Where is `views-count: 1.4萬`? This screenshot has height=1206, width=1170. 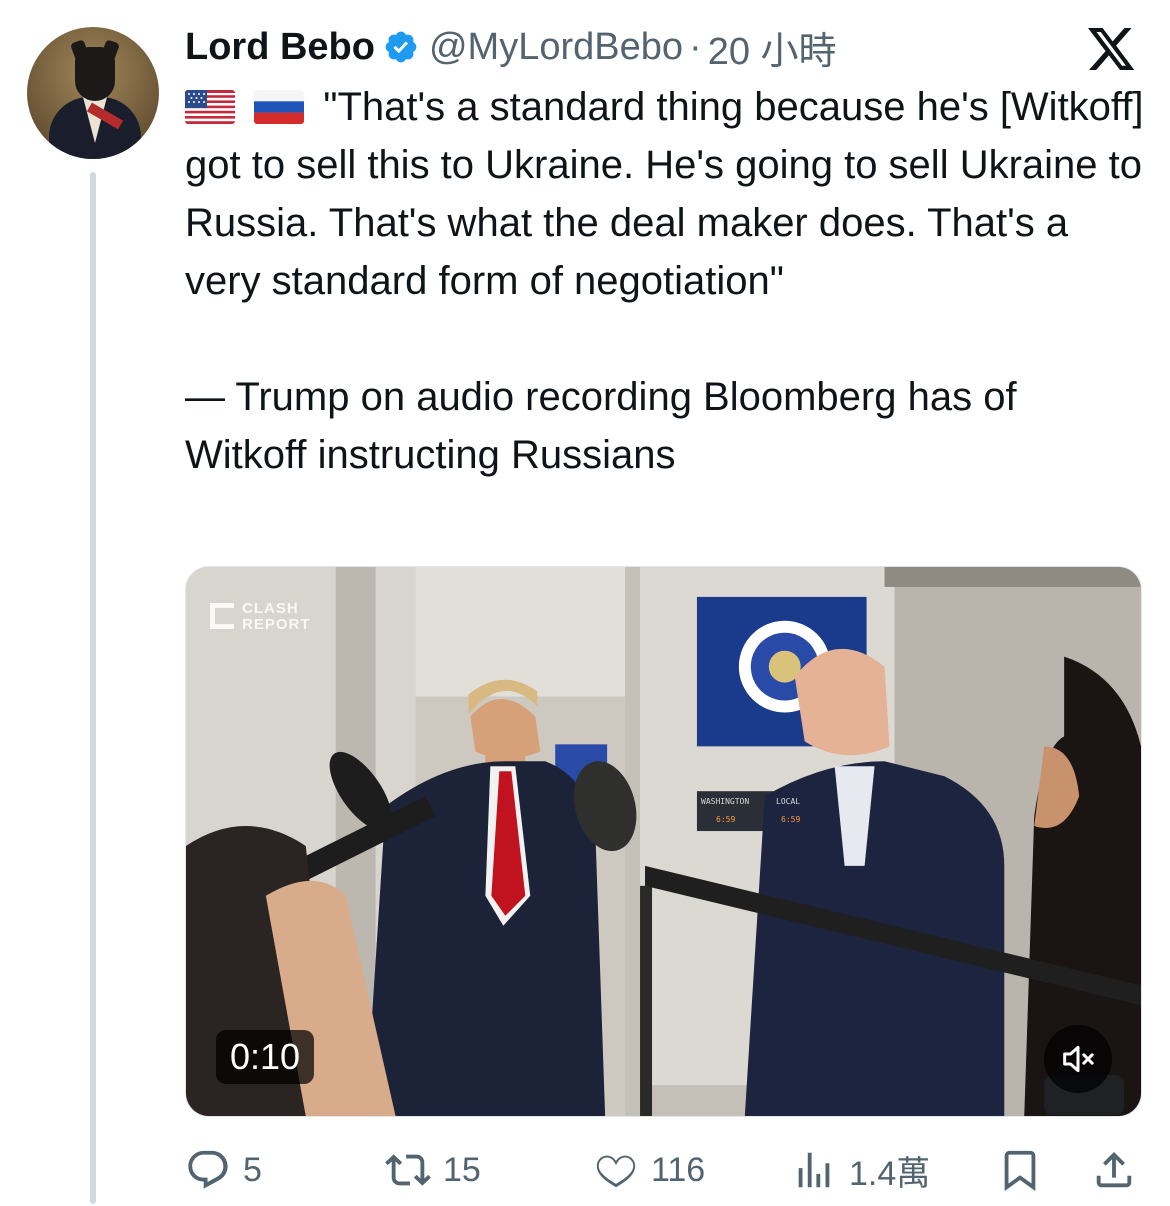 views-count: 1.4萬 is located at coordinates (890, 1173).